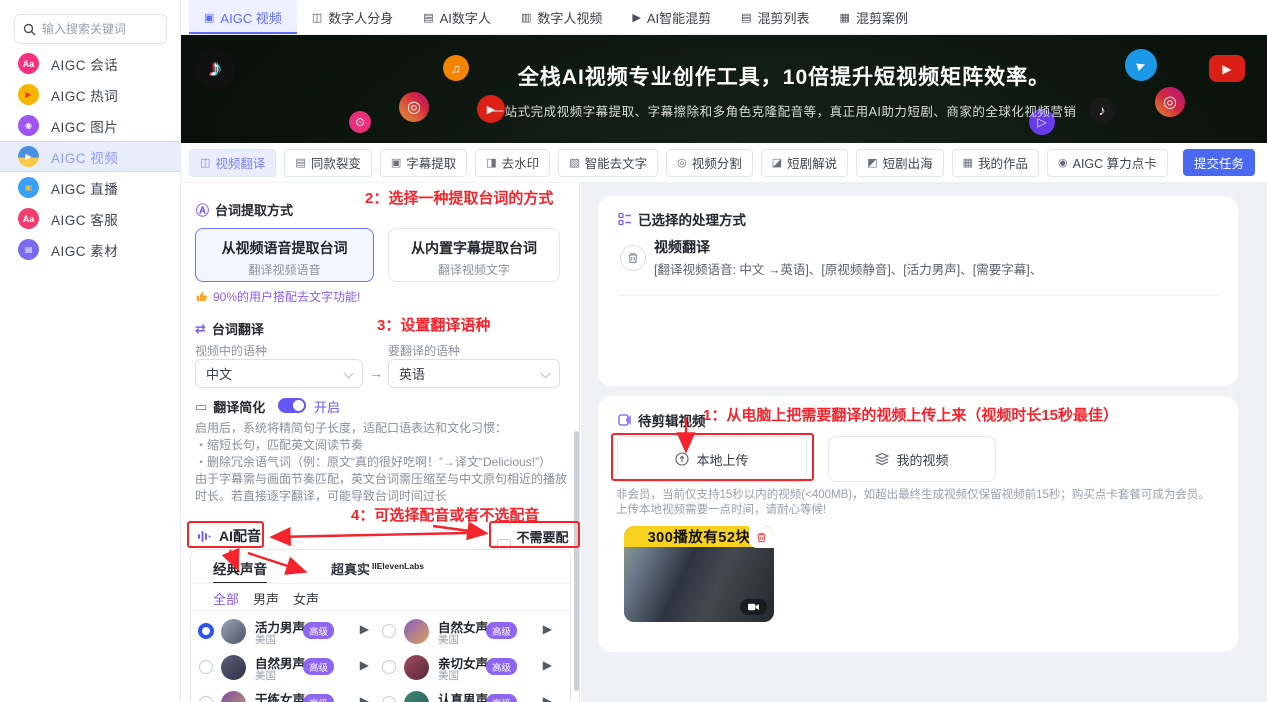 The image size is (1267, 702). Describe the element at coordinates (848, 270) in the screenshot. I see `method-item-description: [翻译视频语音: 中文 →英语]、[原视频静音]、[活力男声]、[需要字幕]、` at that location.